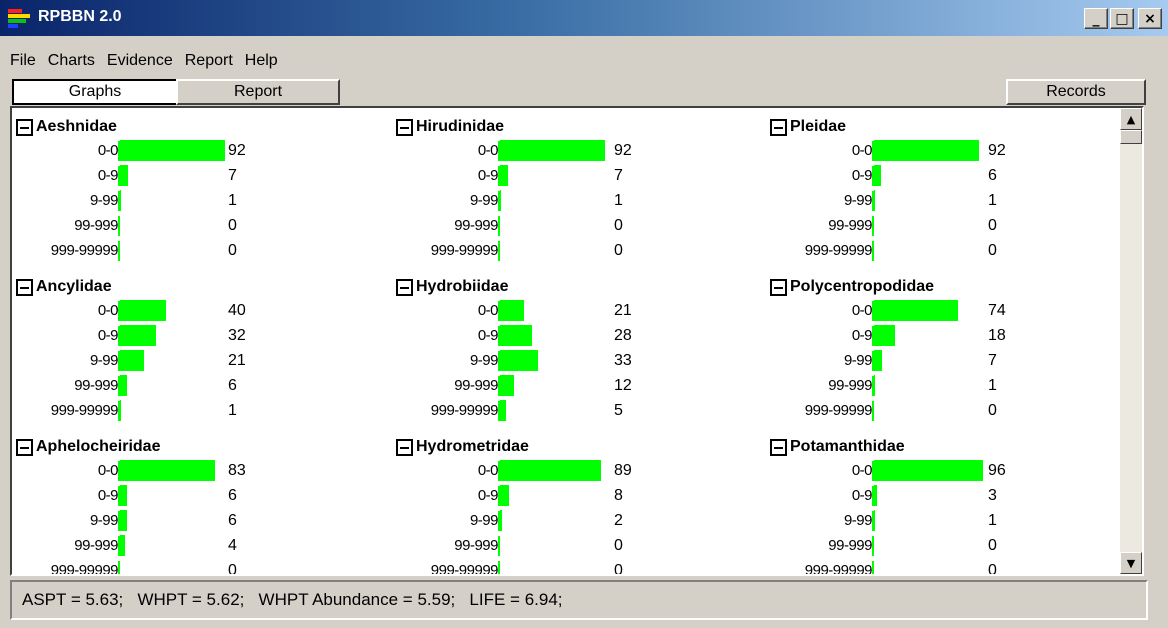  Describe the element at coordinates (1131, 341) in the screenshot. I see `vertical-scrollbar: ▲ ▼` at that location.